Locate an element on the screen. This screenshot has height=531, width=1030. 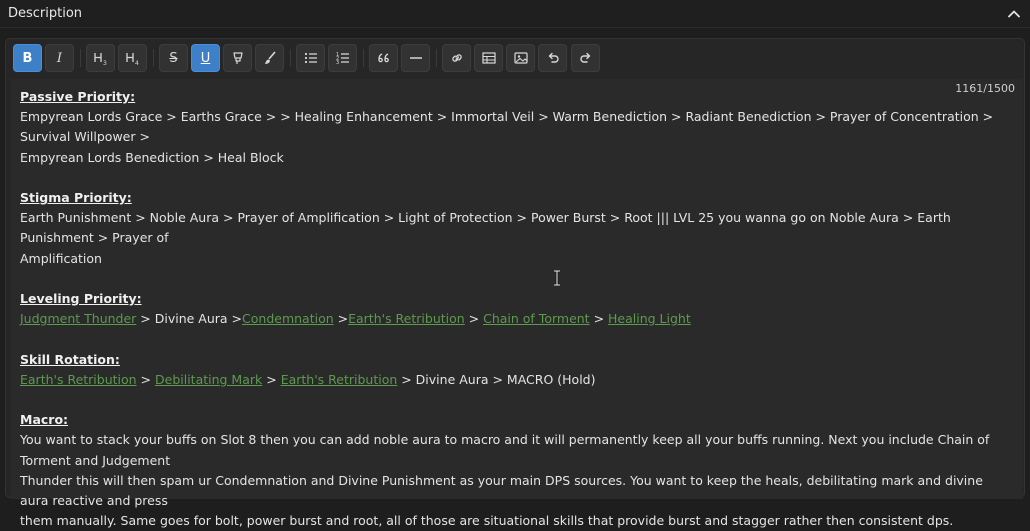
numbered-list-icon: 123 is located at coordinates (342, 59).